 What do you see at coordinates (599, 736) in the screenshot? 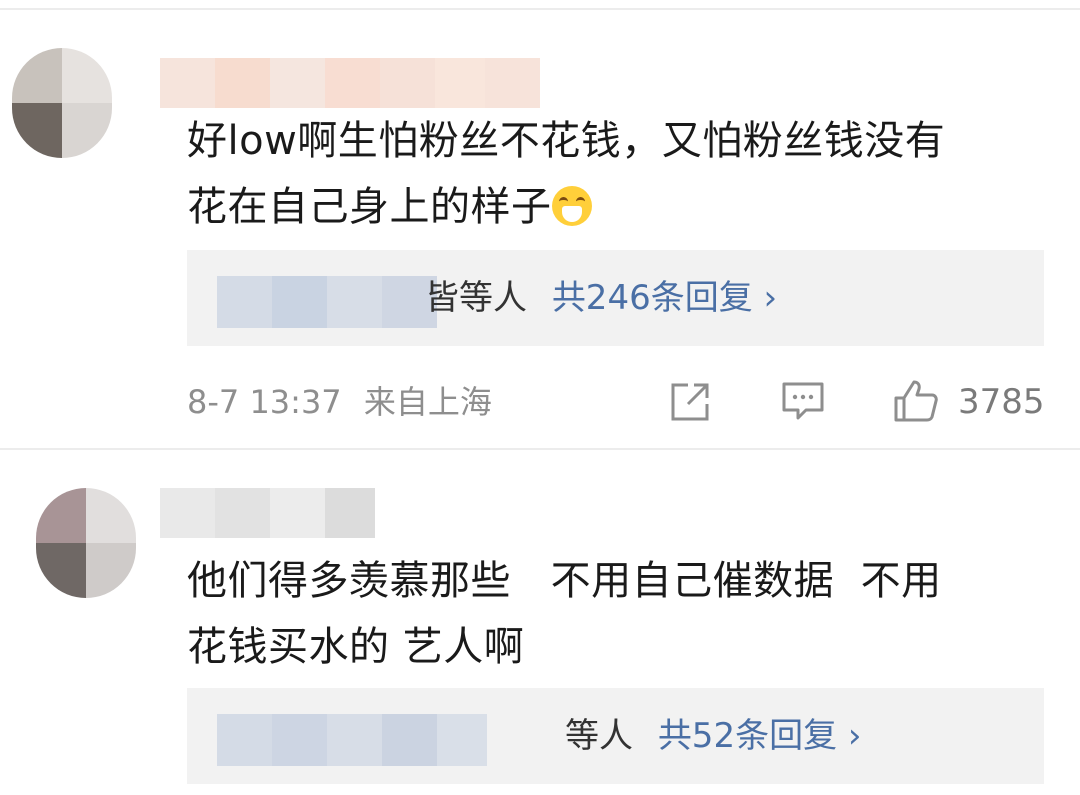
I see `reply-users-suffix: 等人` at bounding box center [599, 736].